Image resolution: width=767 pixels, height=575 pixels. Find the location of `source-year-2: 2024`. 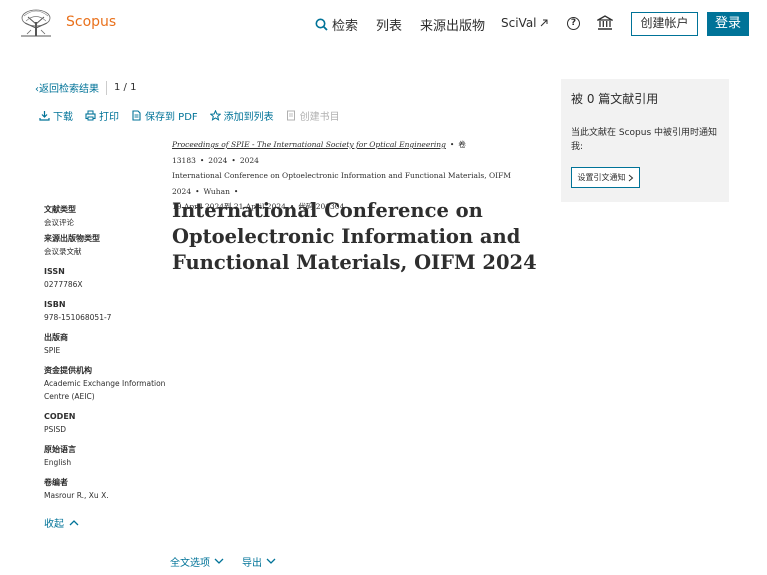

source-year-2: 2024 is located at coordinates (249, 160).